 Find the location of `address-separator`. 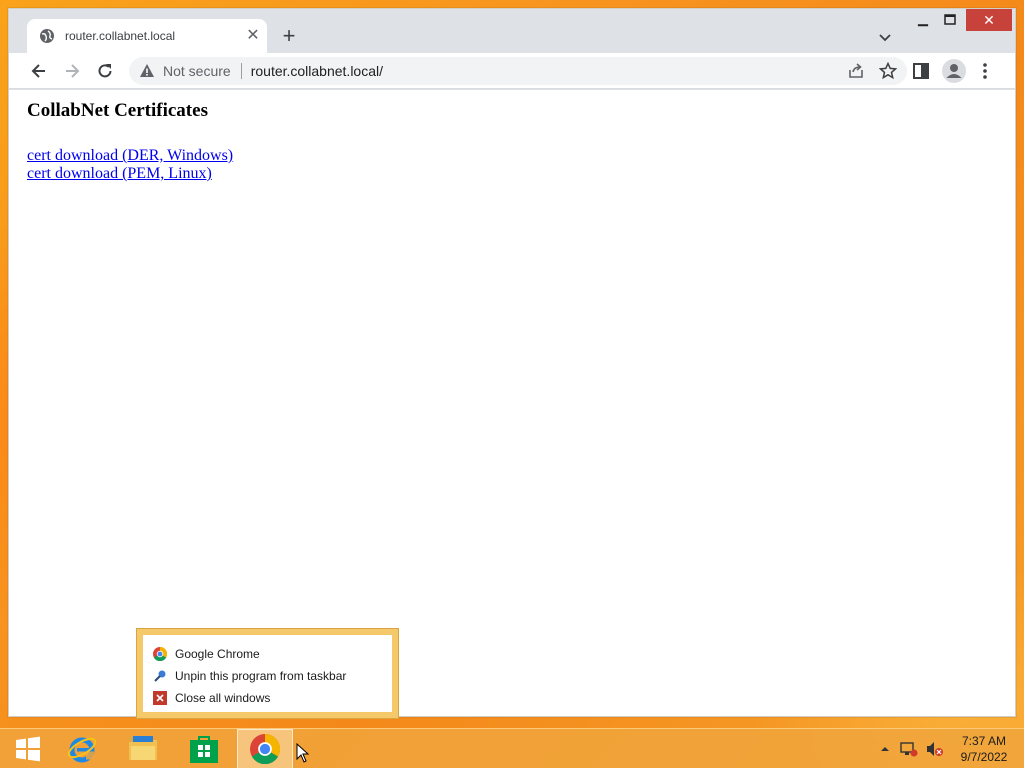

address-separator is located at coordinates (241, 71).